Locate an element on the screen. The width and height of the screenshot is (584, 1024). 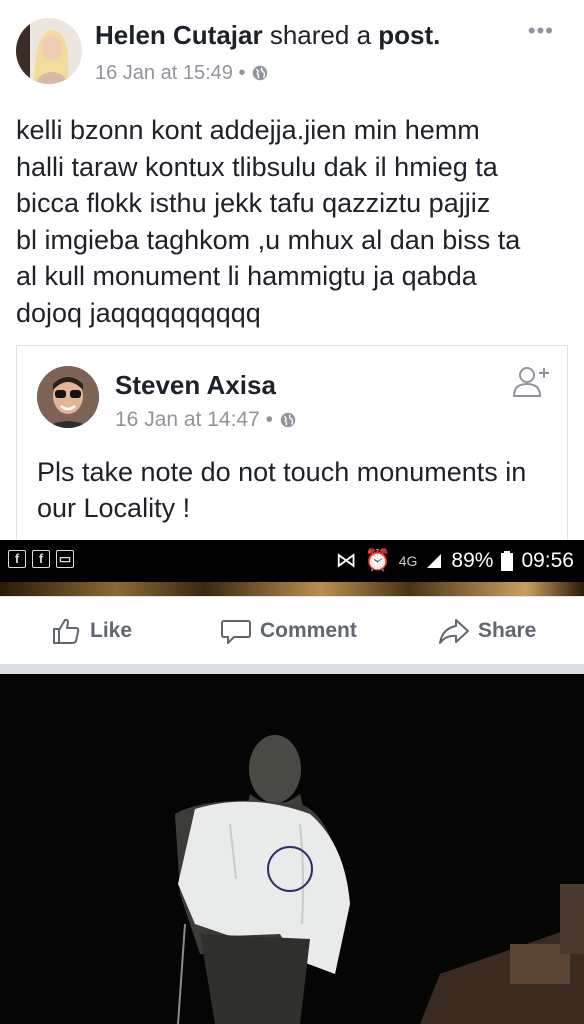
post-action-bar: Like Comment Share is located at coordinates (292, 630).